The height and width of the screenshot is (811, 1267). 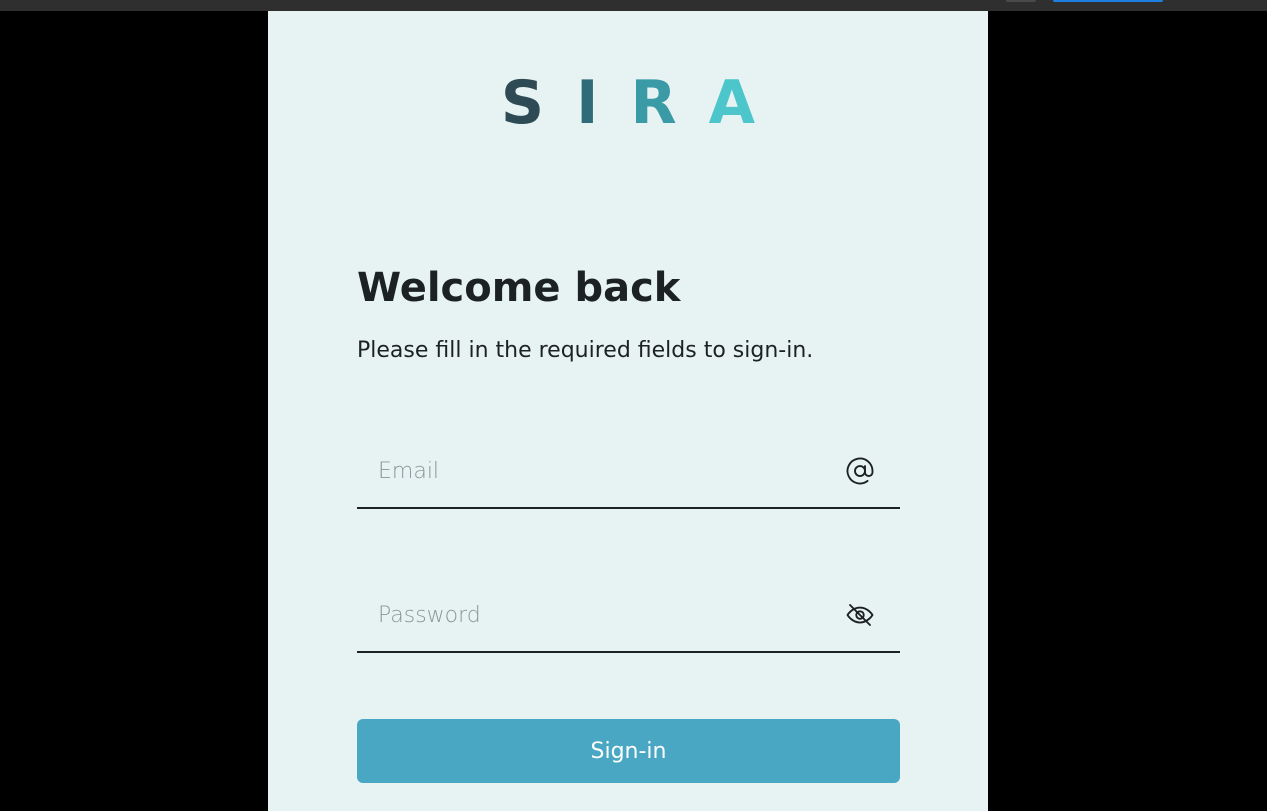 I want to click on eye-slash-icon, so click(x=860, y=615).